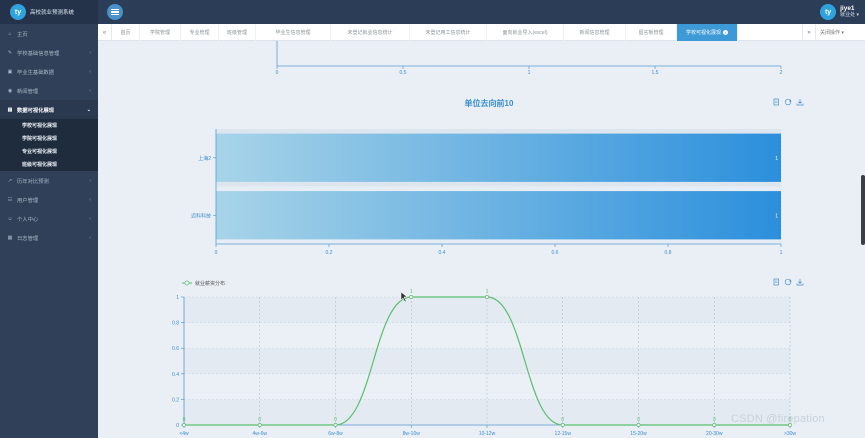 This screenshot has height=438, width=865. Describe the element at coordinates (49, 12) in the screenshot. I see `logo-area: ty 高校就业预测系统` at that location.